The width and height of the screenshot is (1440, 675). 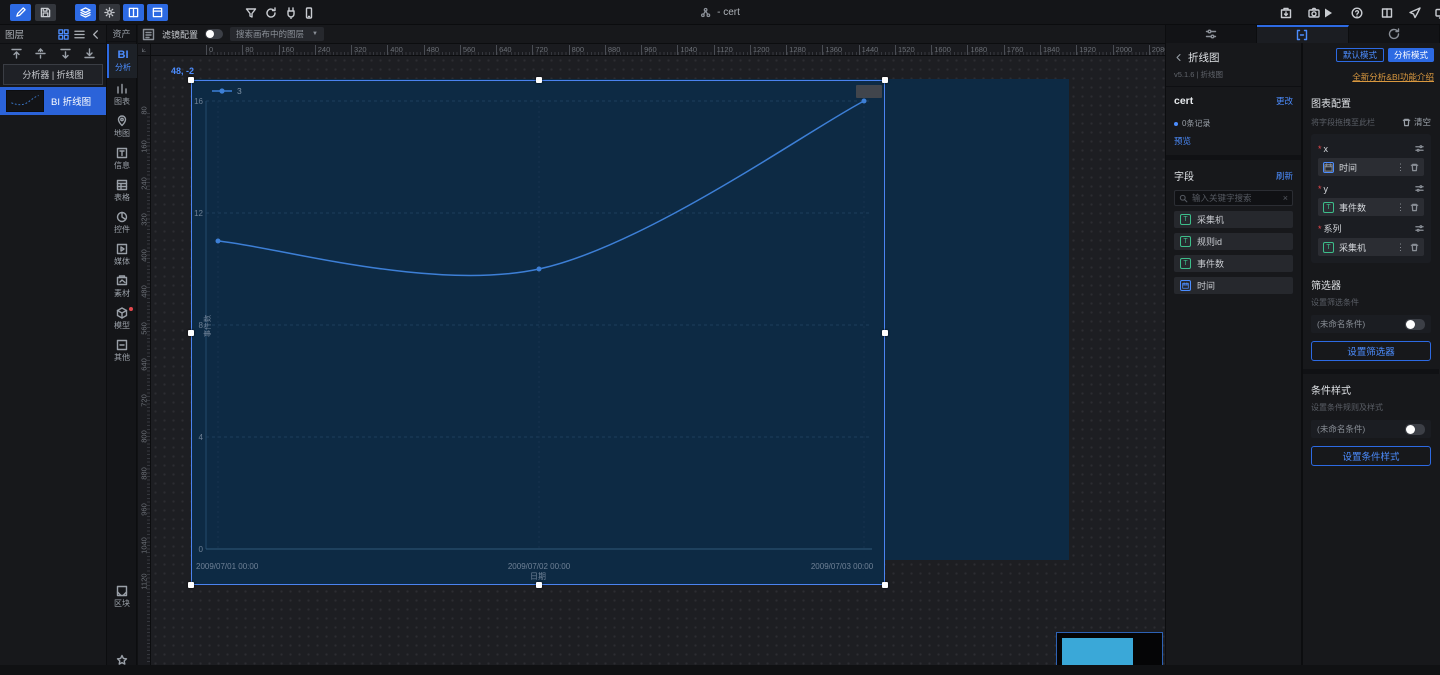 What do you see at coordinates (251, 12) in the screenshot?
I see `filter-tool-icon` at bounding box center [251, 12].